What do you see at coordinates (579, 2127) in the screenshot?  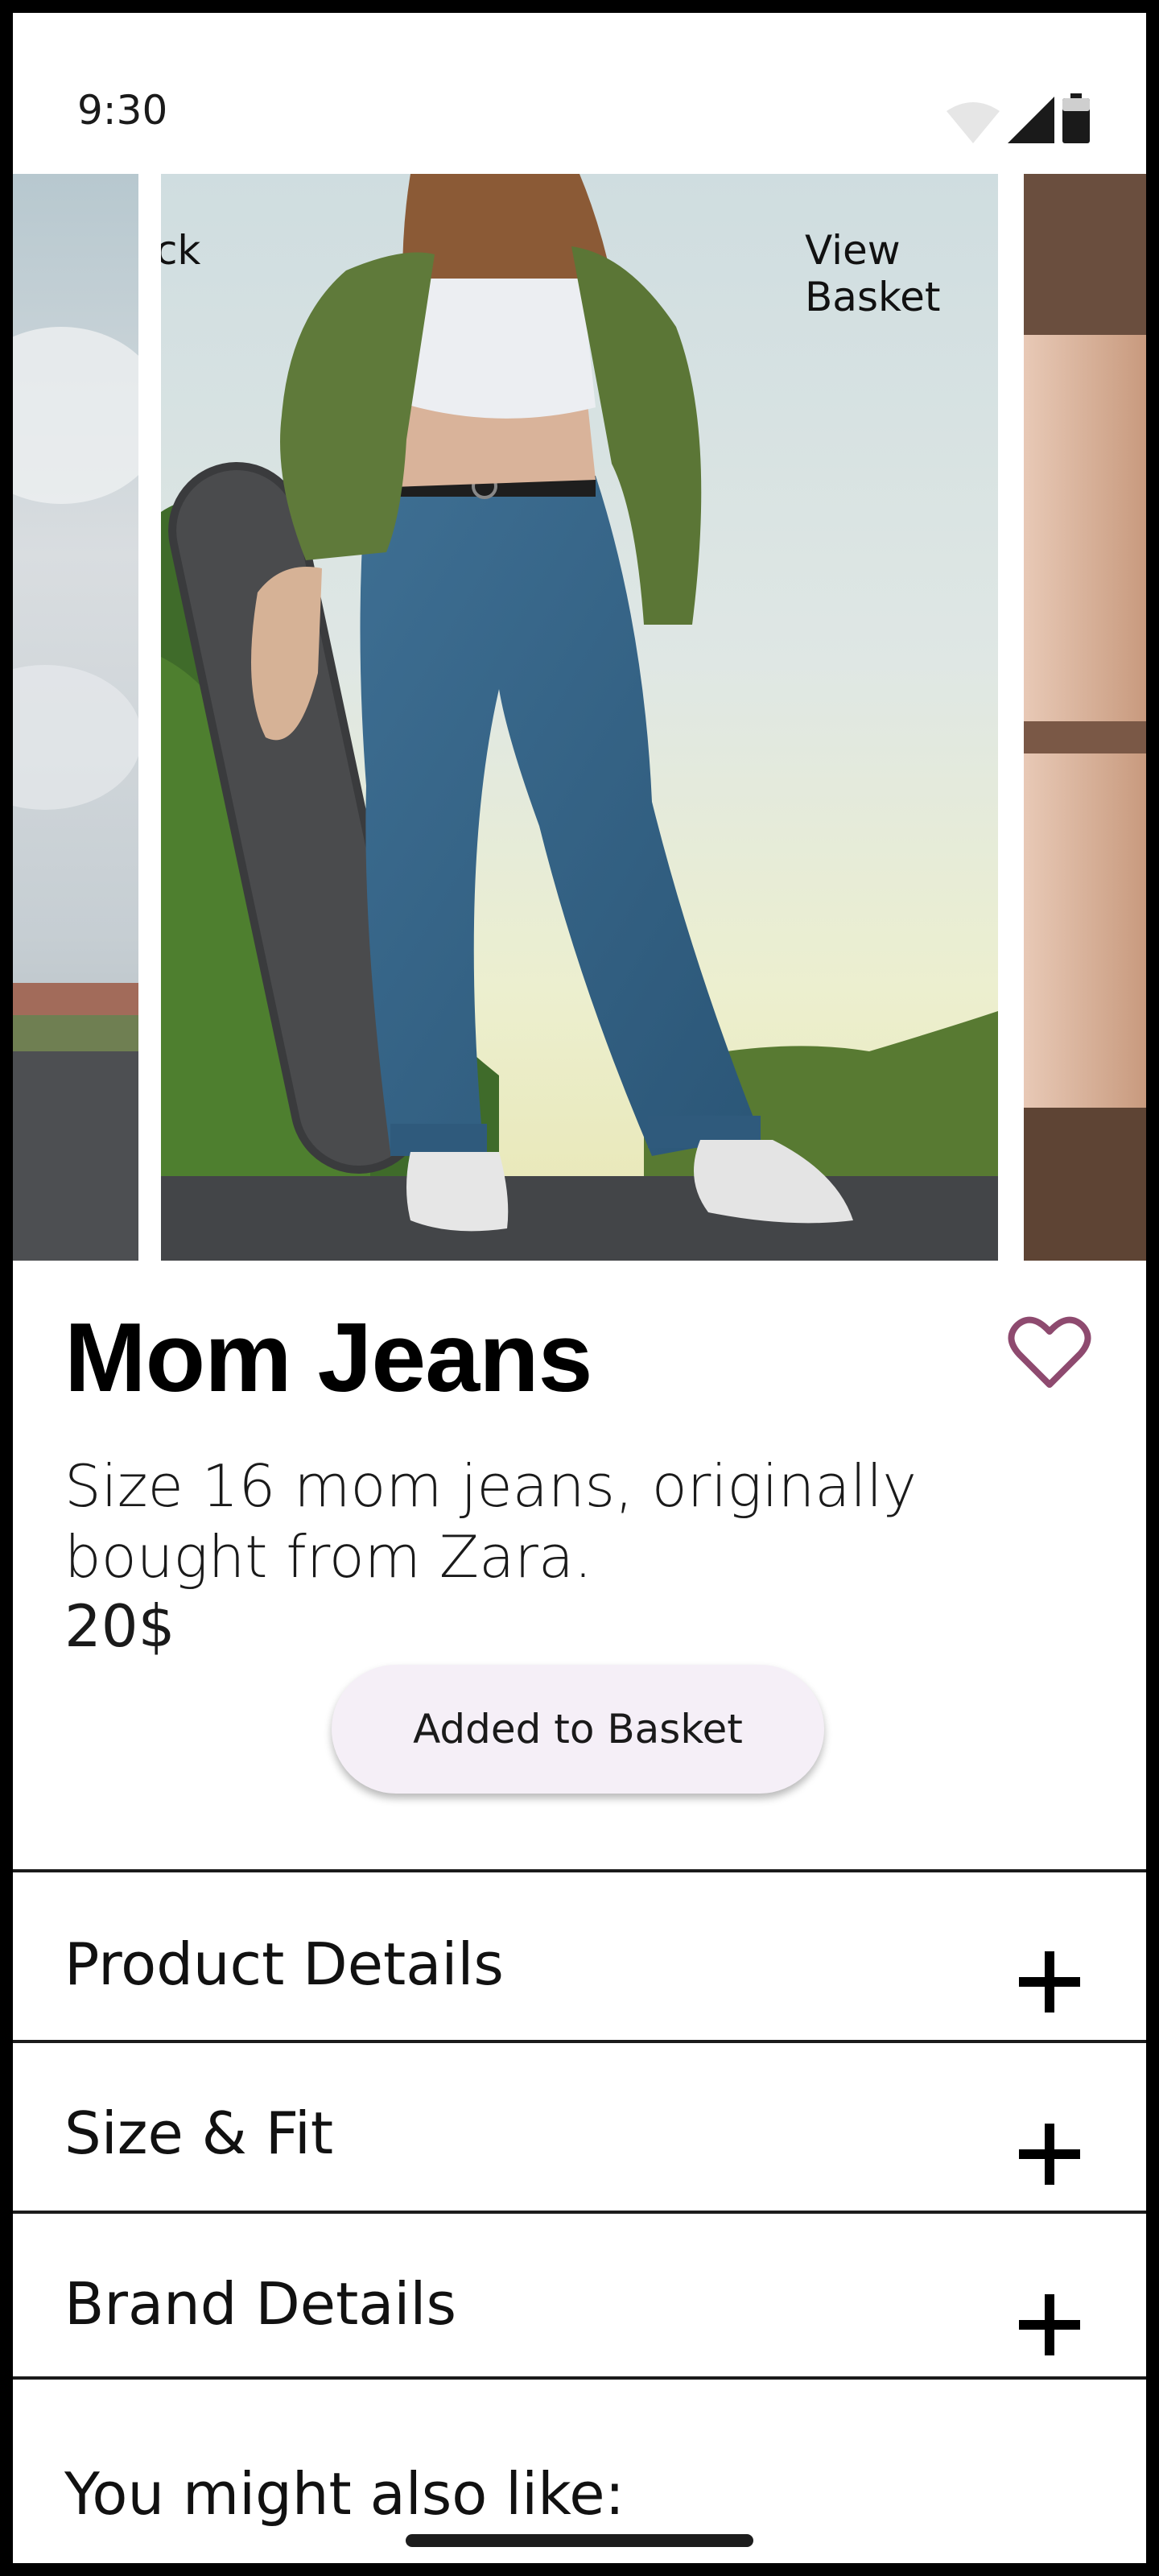 I see `accordion-size-fit: Size & Fit` at bounding box center [579, 2127].